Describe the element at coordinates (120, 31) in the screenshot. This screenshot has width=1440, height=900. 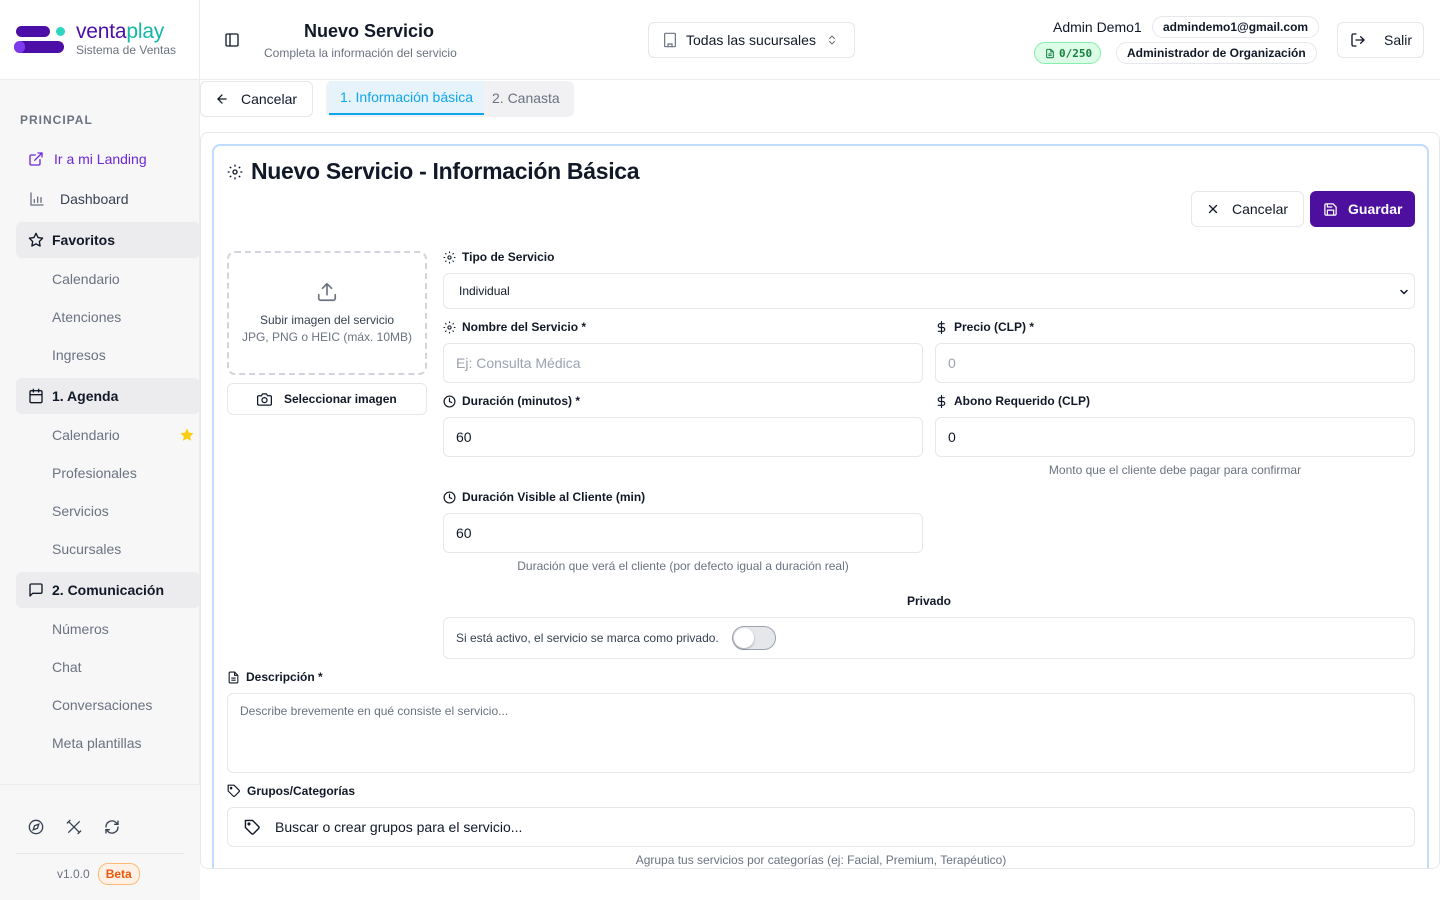
I see `brand-name: ventaplay` at that location.